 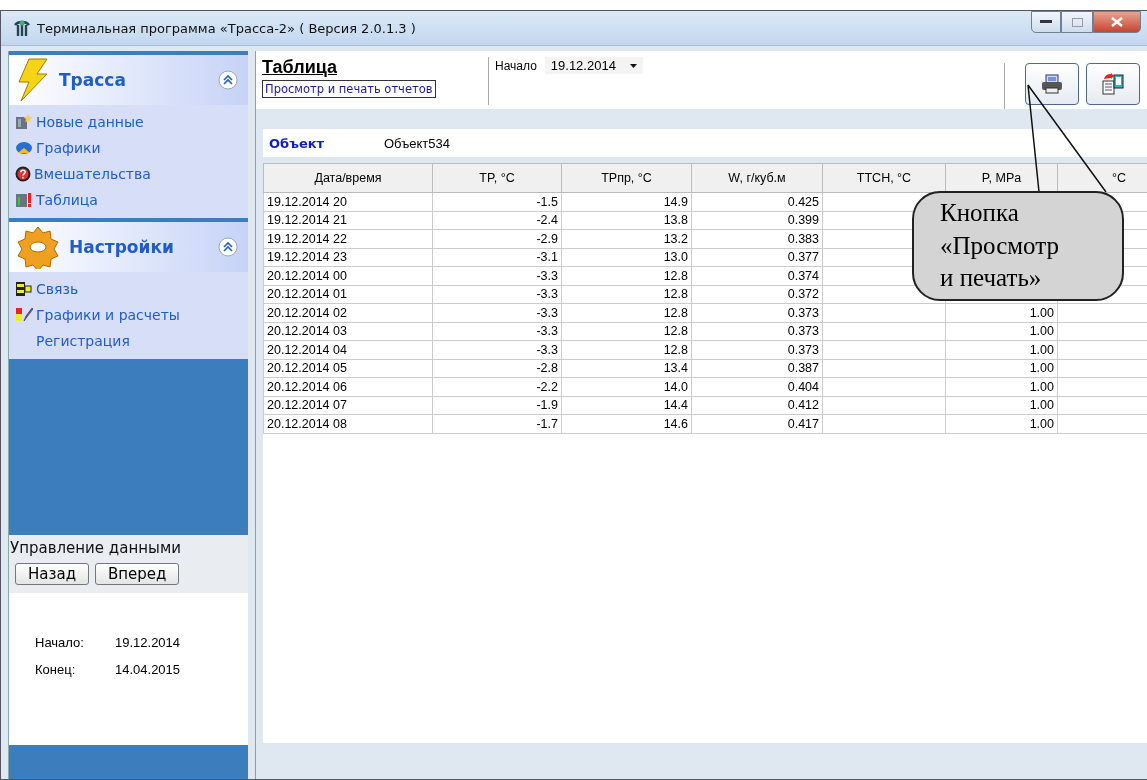 What do you see at coordinates (1001, 178) in the screenshot?
I see `column-header: P, MPa` at bounding box center [1001, 178].